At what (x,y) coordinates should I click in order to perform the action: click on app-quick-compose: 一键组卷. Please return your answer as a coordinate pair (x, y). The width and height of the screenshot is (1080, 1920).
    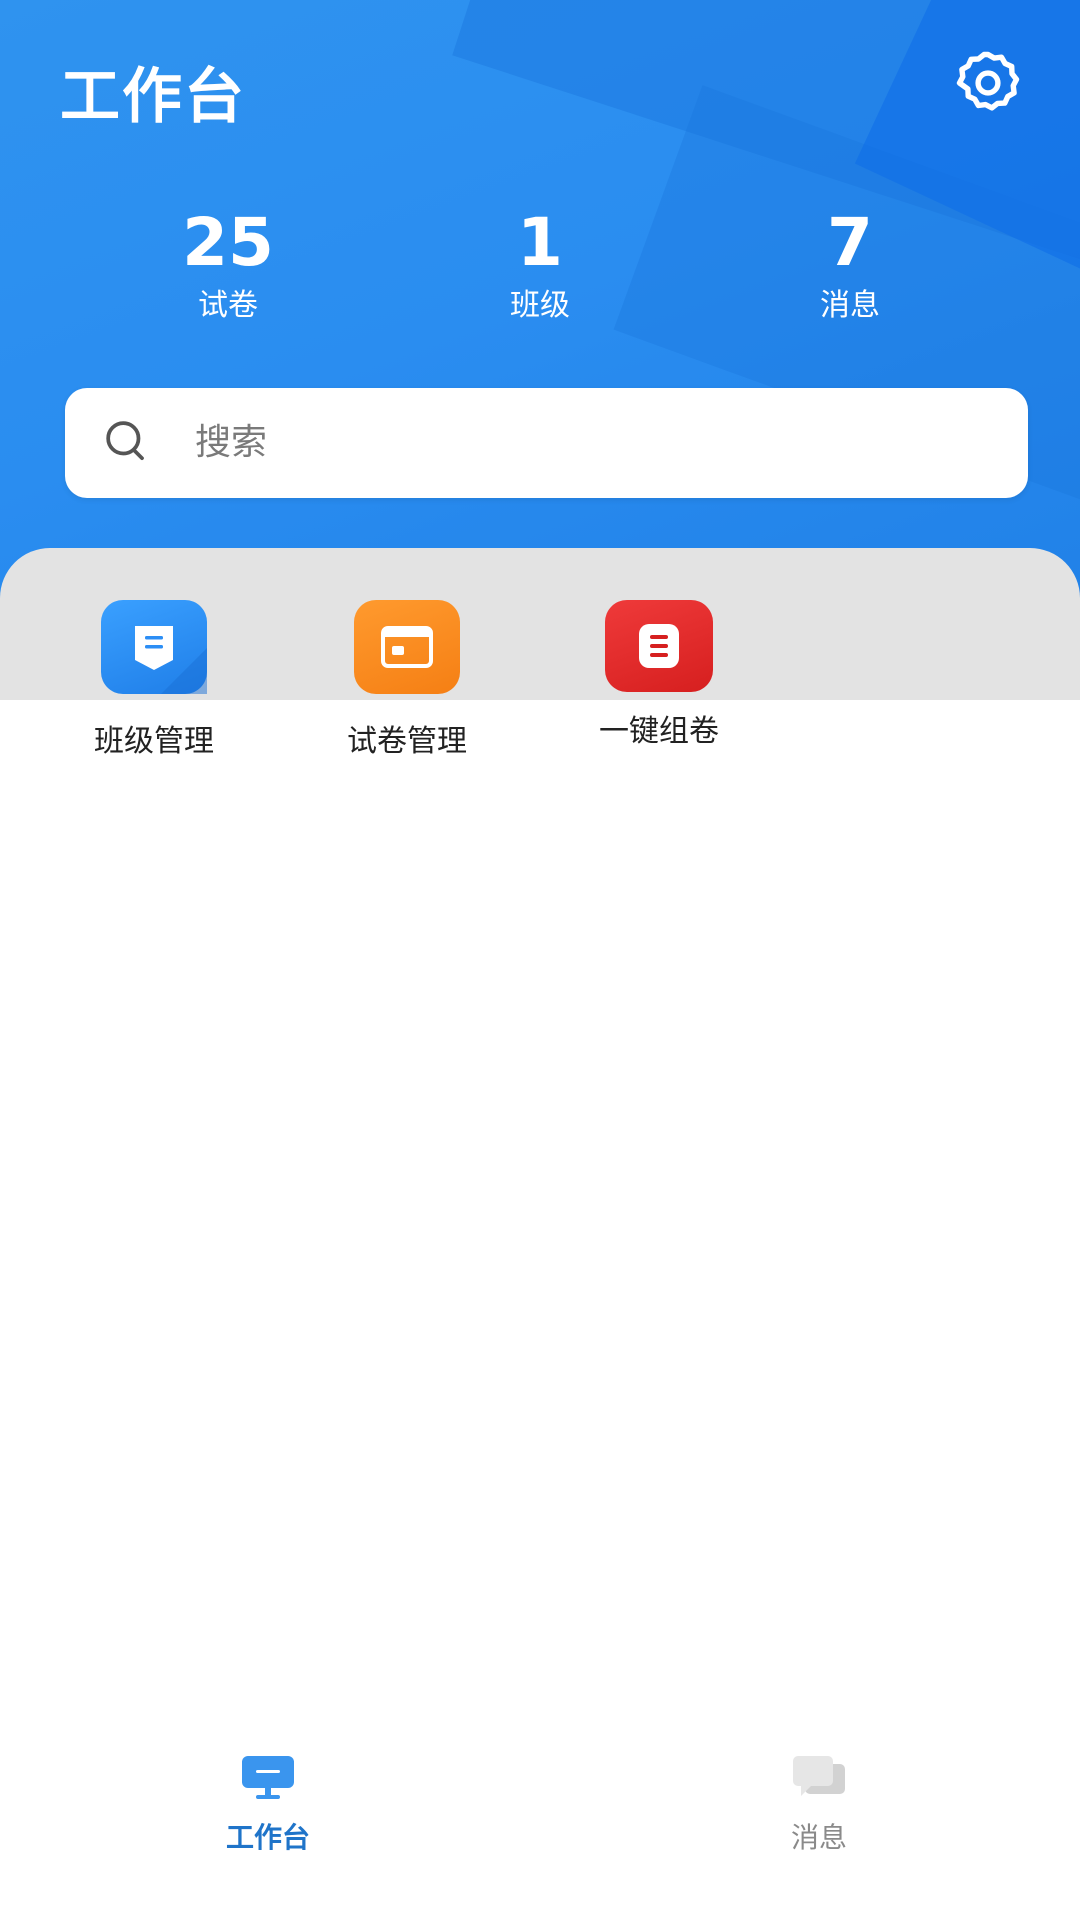
    Looking at the image, I should click on (659, 675).